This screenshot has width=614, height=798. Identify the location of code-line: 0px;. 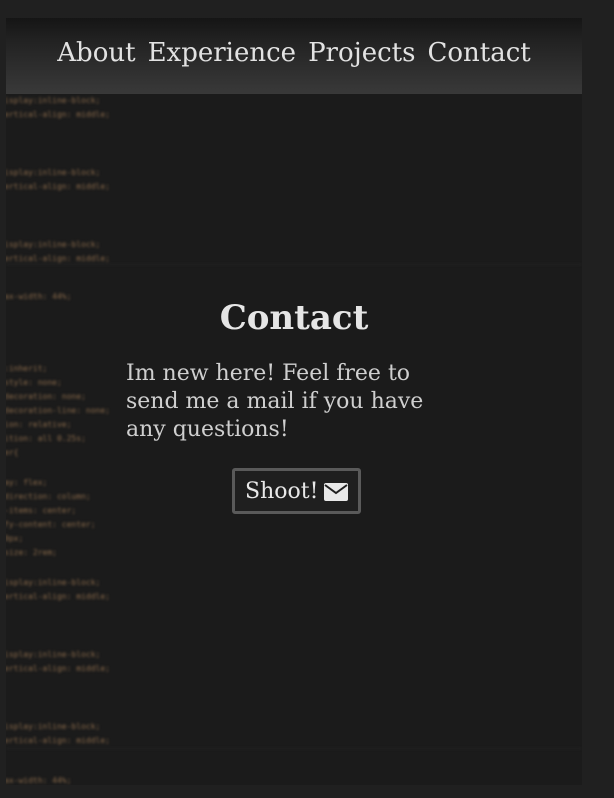
(15, 538).